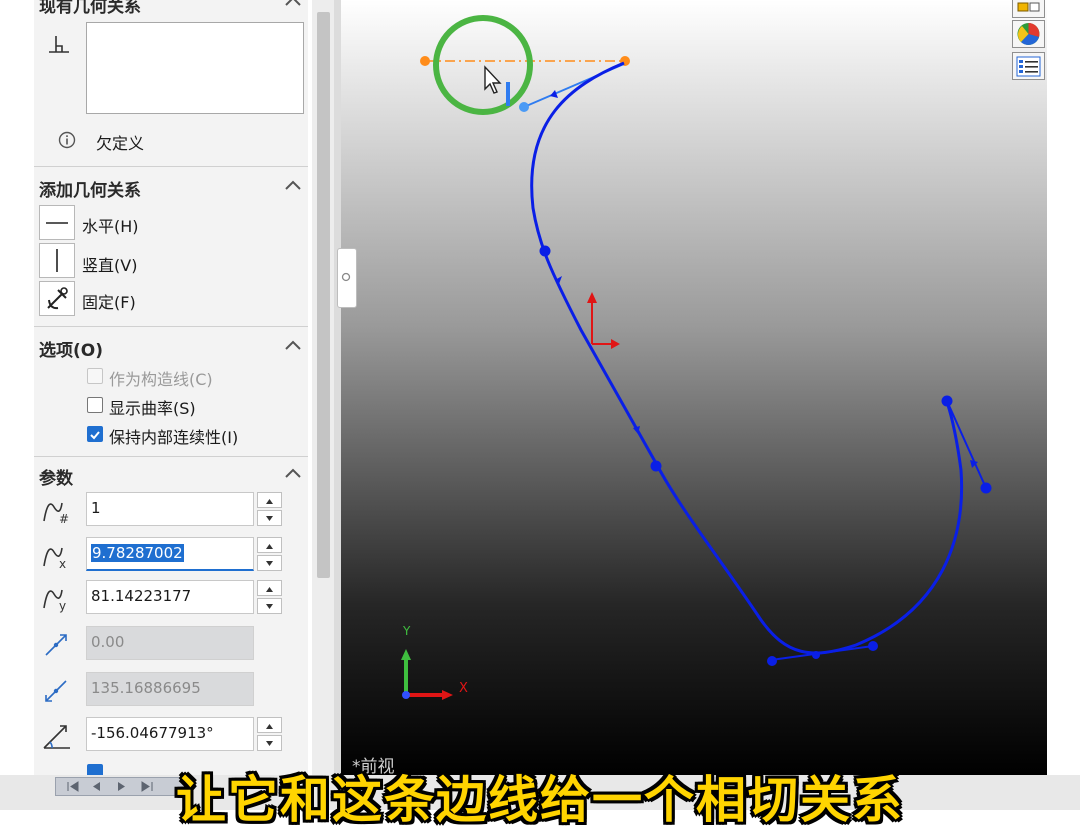 Image resolution: width=1080 pixels, height=832 pixels. I want to click on checkmark-icon, so click(95, 435).